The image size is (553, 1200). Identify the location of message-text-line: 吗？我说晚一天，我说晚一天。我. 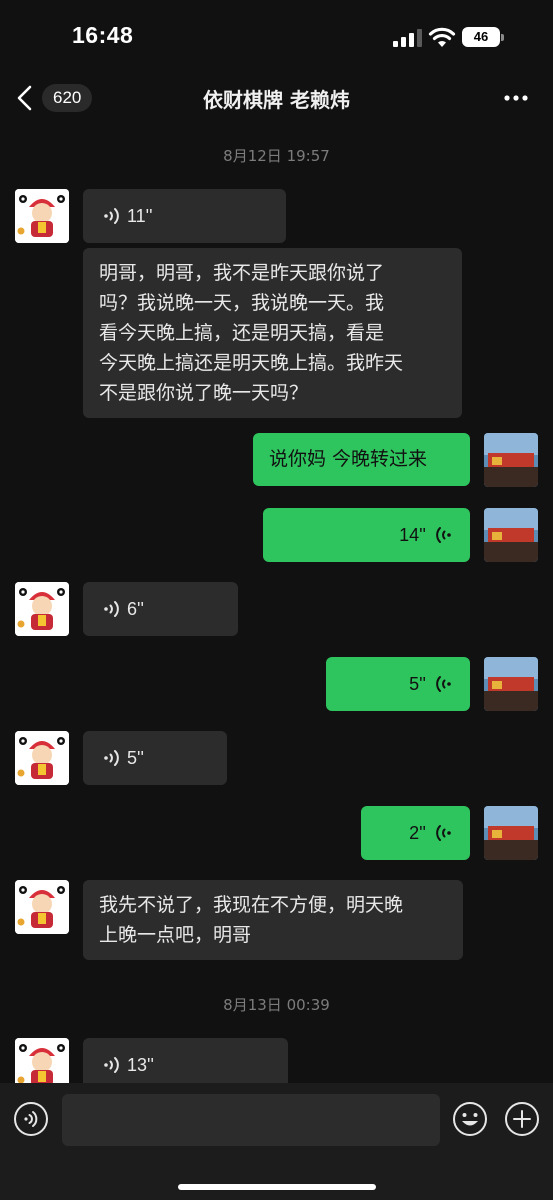
(242, 303).